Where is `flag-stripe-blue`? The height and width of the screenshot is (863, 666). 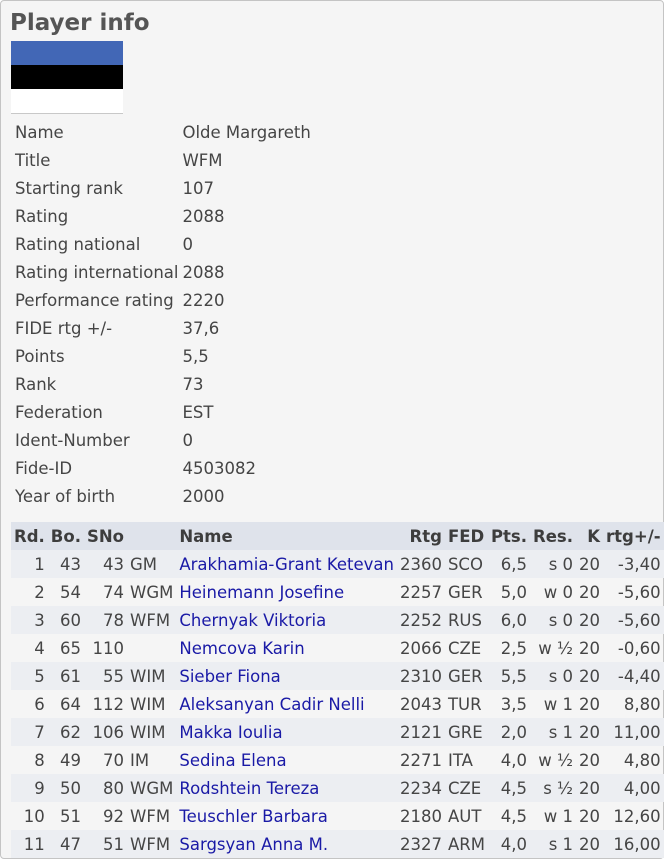
flag-stripe-blue is located at coordinates (67, 53).